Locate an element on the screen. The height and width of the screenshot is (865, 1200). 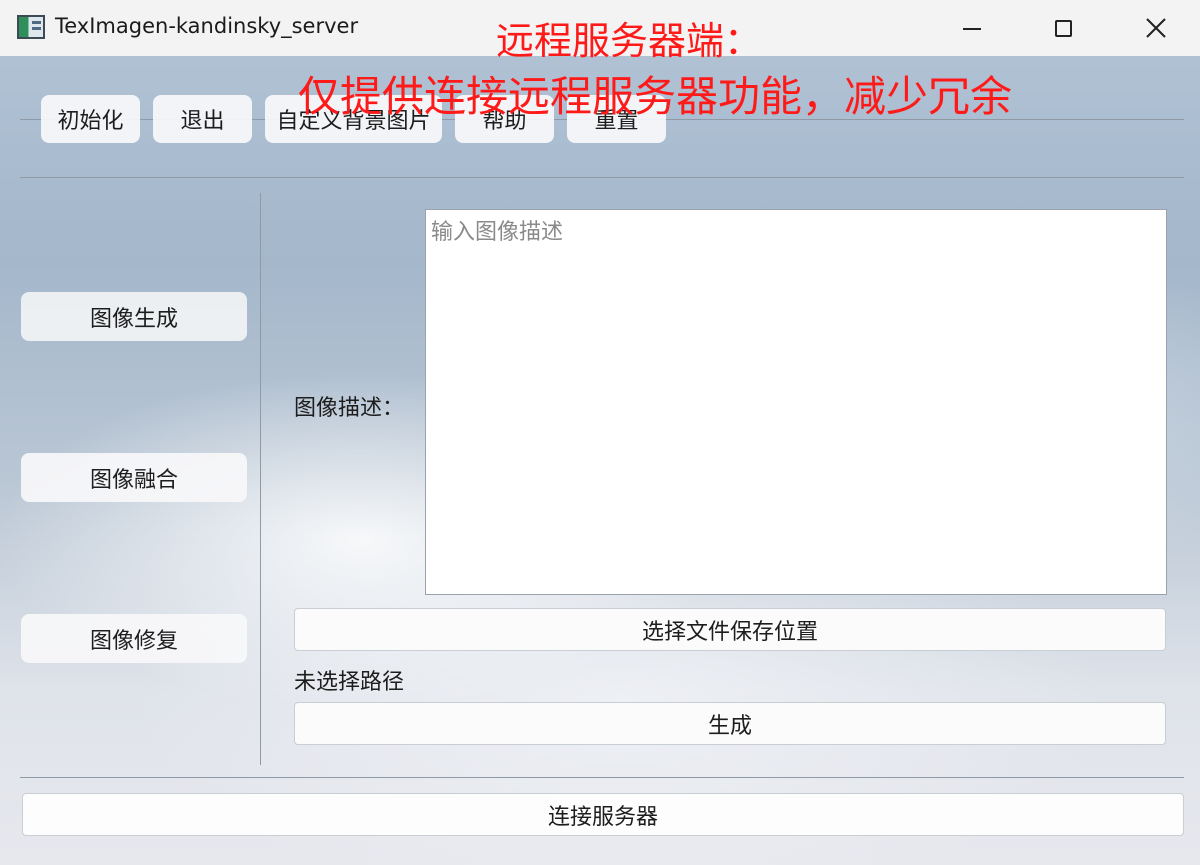
select-save-location-button: 选择文件保存位置 is located at coordinates (730, 629).